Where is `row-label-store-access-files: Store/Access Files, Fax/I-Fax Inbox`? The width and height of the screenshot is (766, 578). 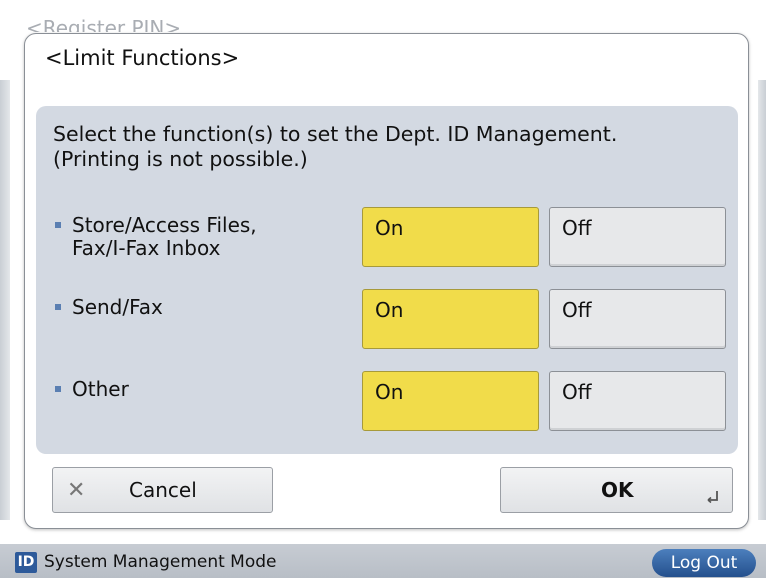
row-label-store-access-files: Store/Access Files, Fax/I-Fax Inbox is located at coordinates (156, 236).